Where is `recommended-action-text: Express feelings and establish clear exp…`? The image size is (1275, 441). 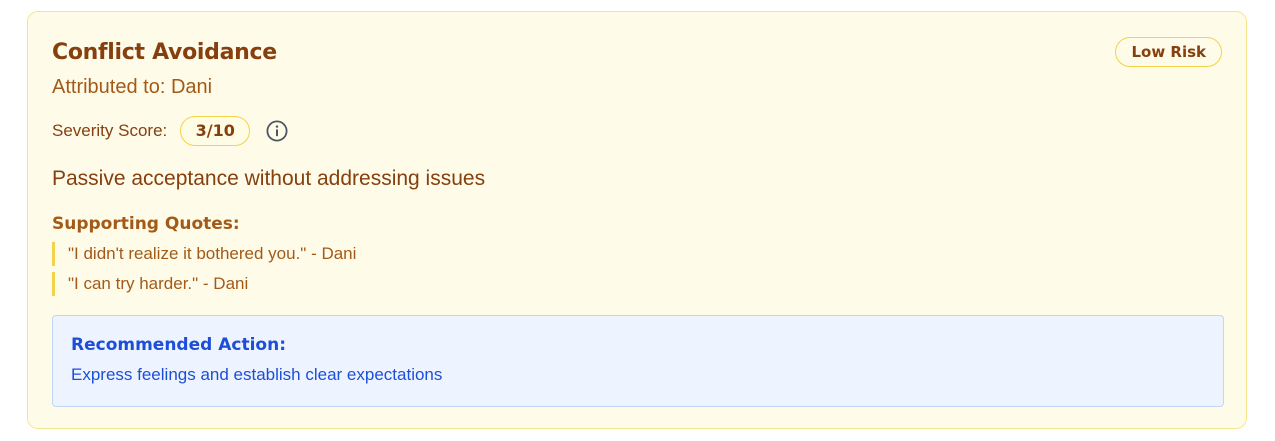
recommended-action-text: Express feelings and establish clear exp… is located at coordinates (257, 374).